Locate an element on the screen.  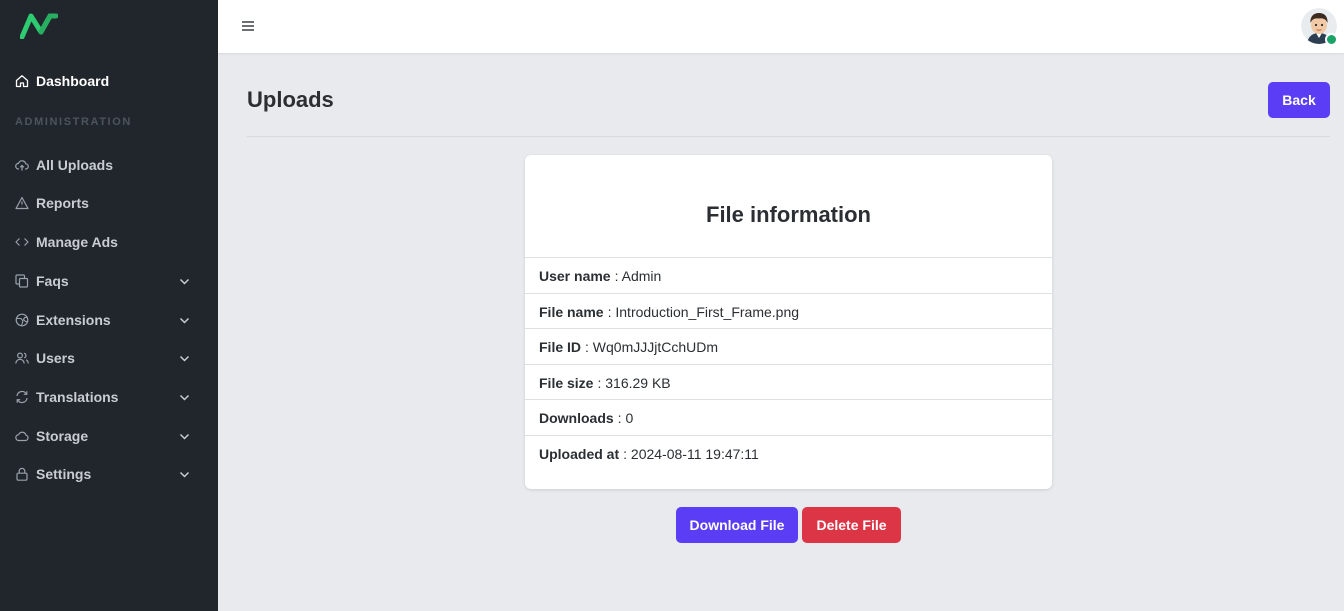
info-row-uploaded-at: Uploaded at : 2024-08-11 19:47:11 is located at coordinates (788, 453).